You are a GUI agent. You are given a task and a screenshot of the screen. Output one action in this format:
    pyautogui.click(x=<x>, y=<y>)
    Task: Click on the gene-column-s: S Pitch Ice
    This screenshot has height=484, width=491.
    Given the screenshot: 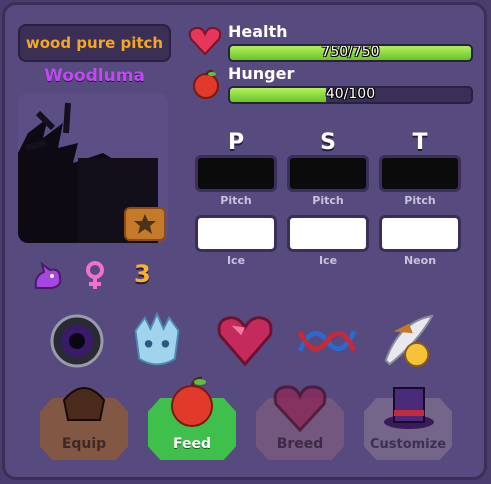 What is the action you would take?
    pyautogui.click(x=328, y=198)
    